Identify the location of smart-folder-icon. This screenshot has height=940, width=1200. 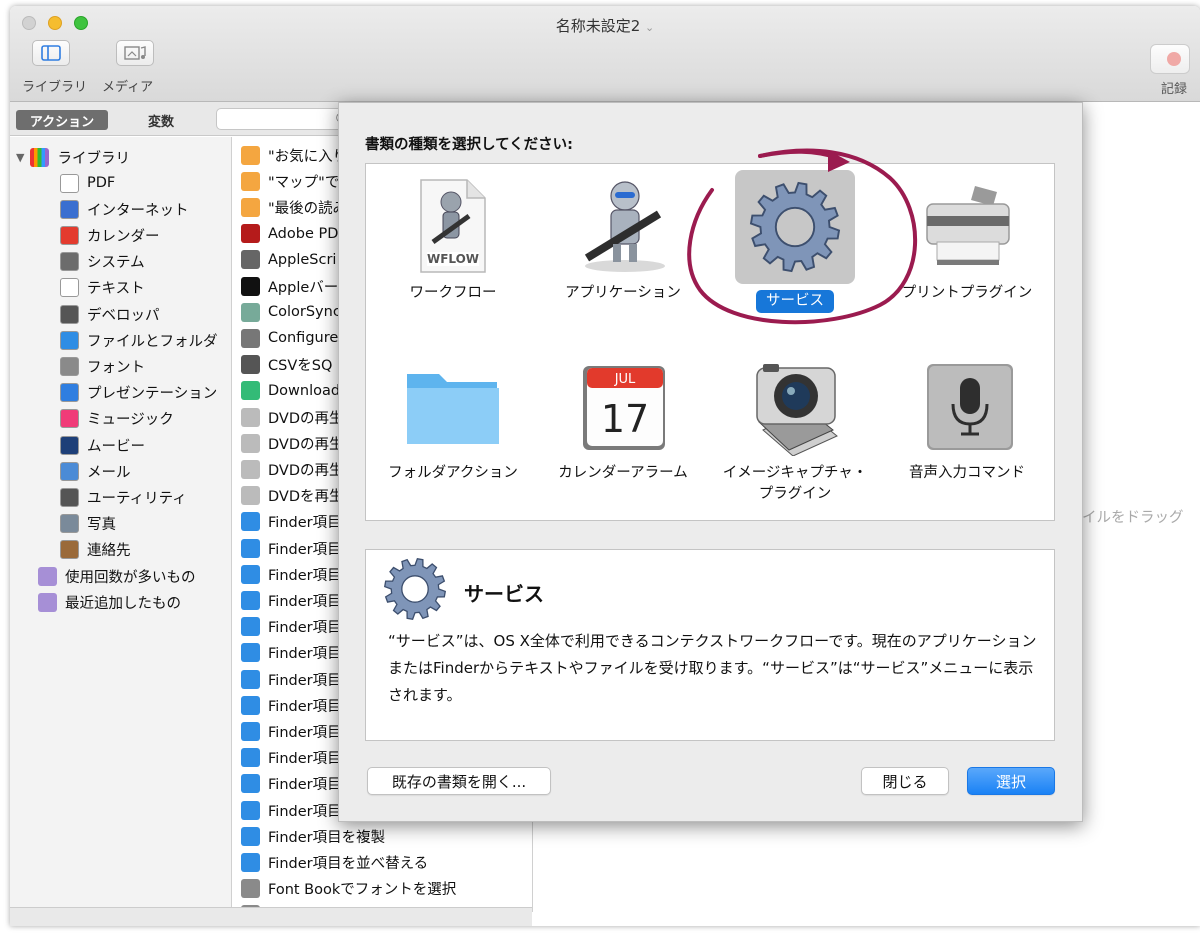
(47, 602).